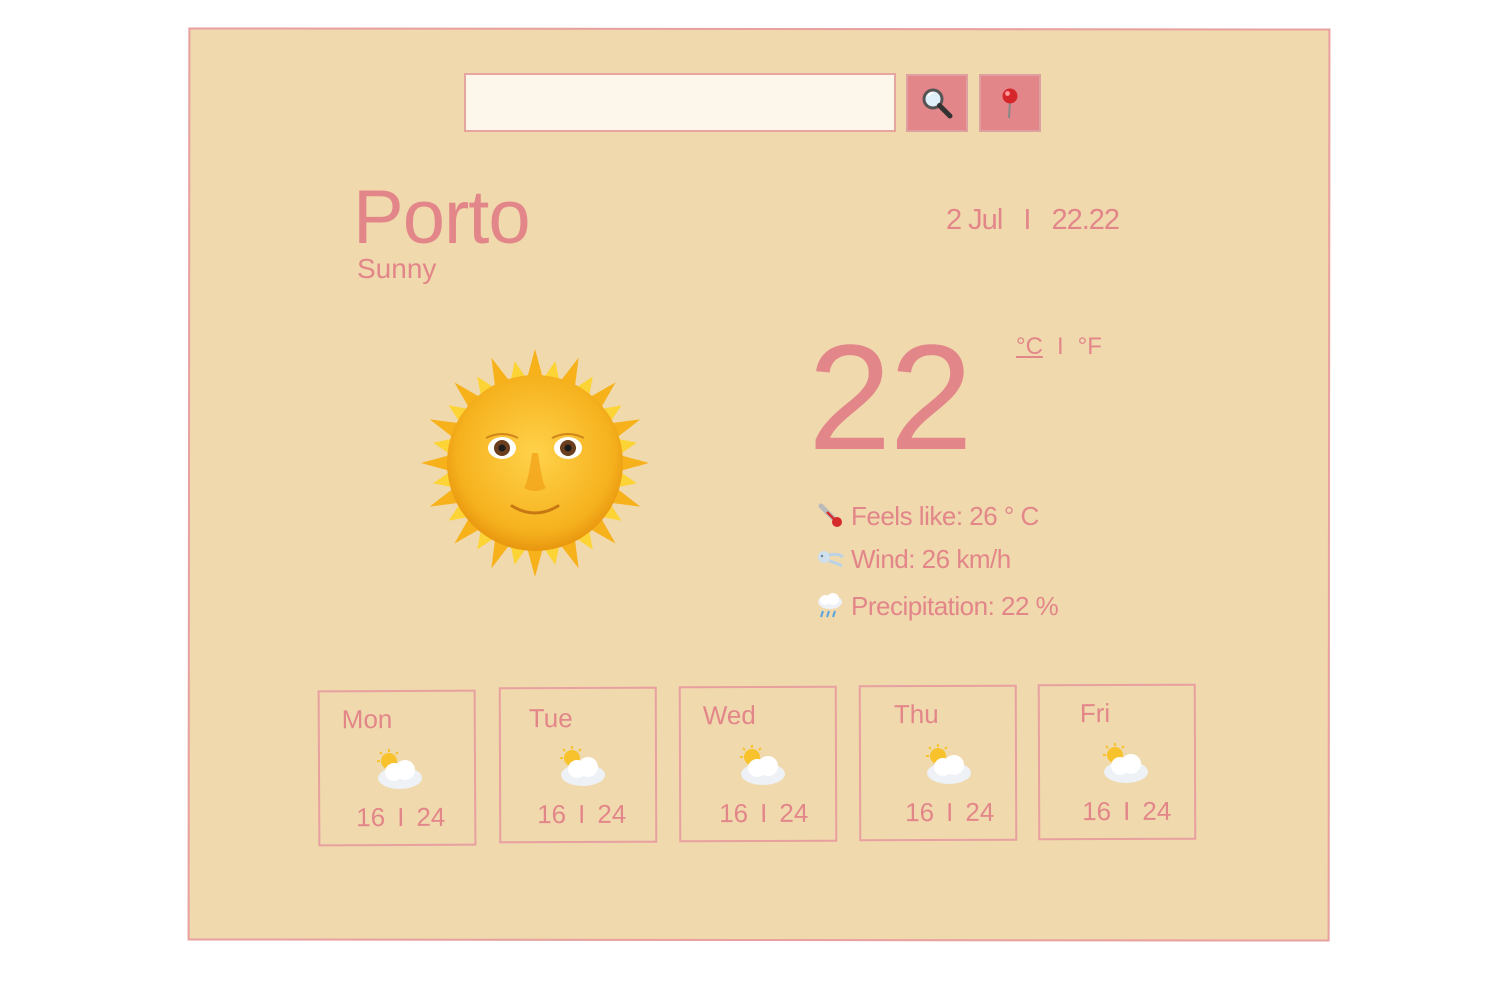 This screenshot has height=982, width=1512. Describe the element at coordinates (931, 559) in the screenshot. I see `wind-text: Wind: 26 km/h` at that location.